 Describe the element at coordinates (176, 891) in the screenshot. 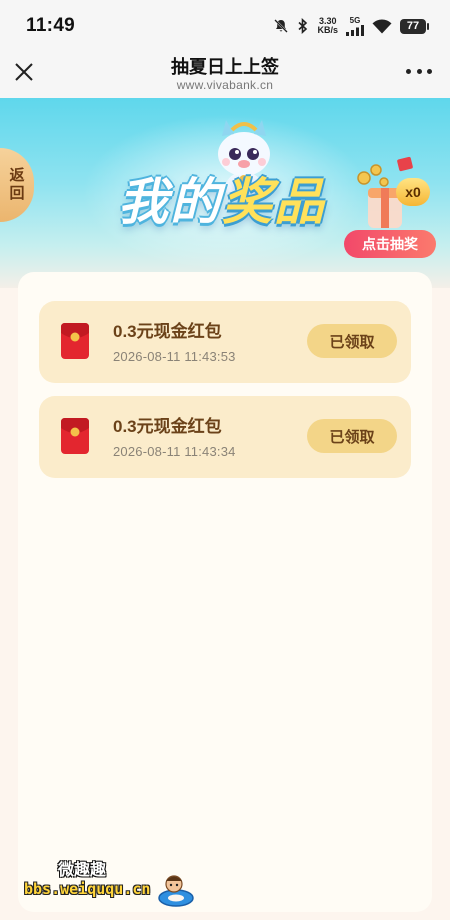

I see `swimmer-mascot-icon` at that location.